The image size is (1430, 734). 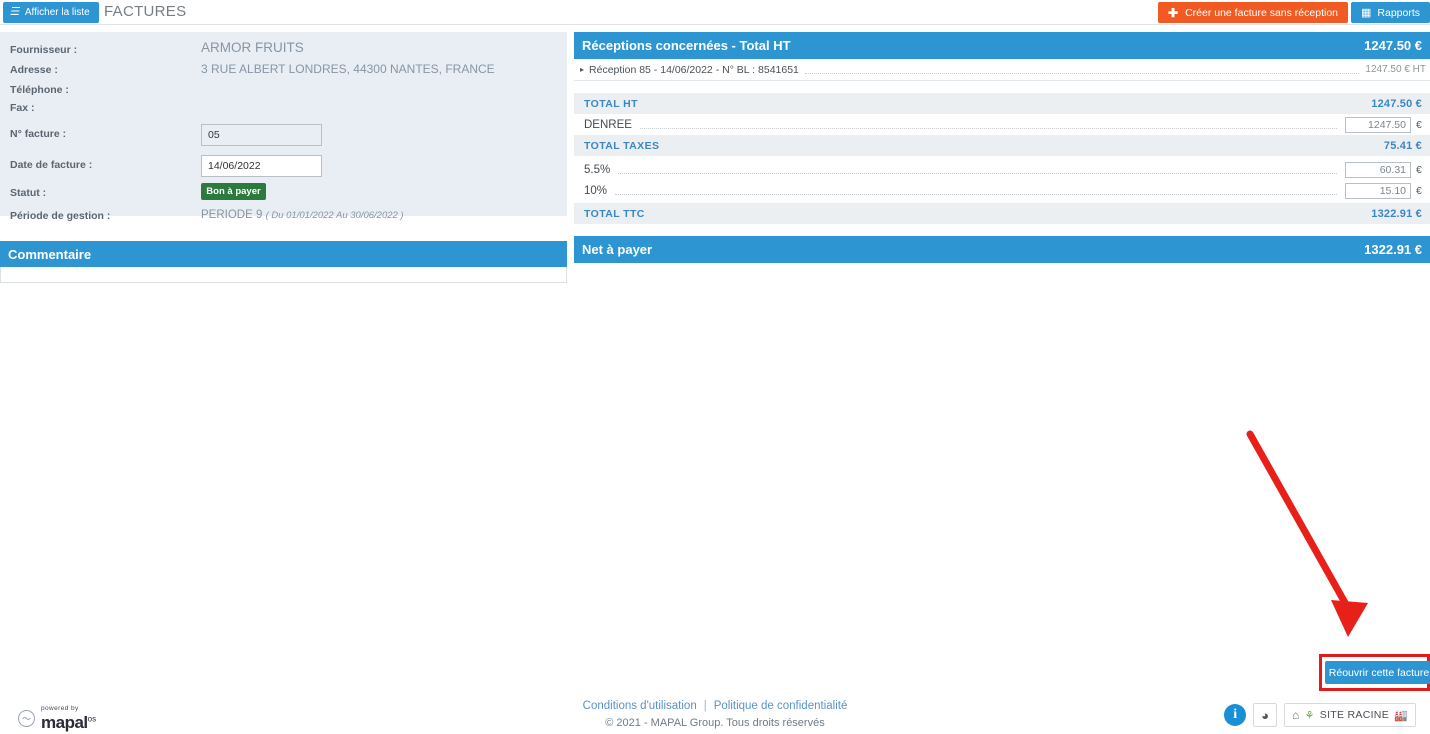 I want to click on status-label: Statut :, so click(x=28, y=193).